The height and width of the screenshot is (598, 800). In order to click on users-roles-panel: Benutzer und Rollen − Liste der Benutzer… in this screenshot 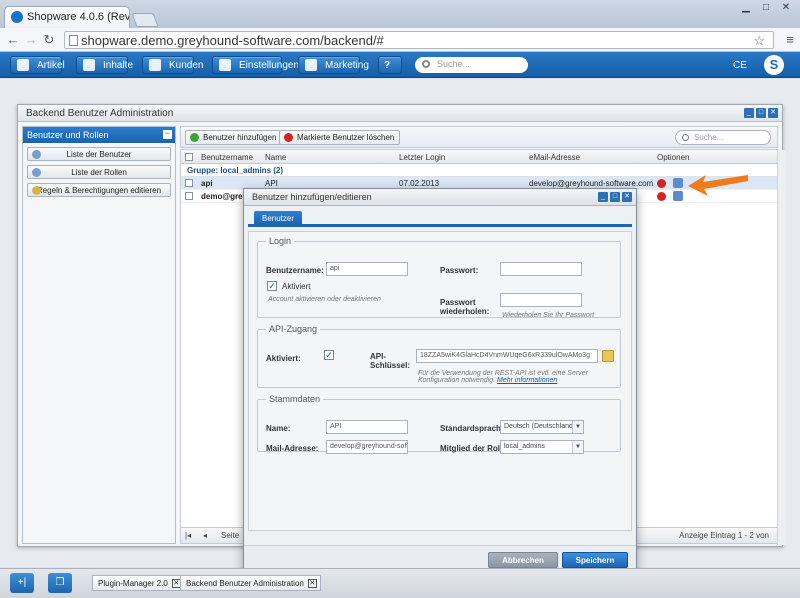, I will do `click(99, 335)`.